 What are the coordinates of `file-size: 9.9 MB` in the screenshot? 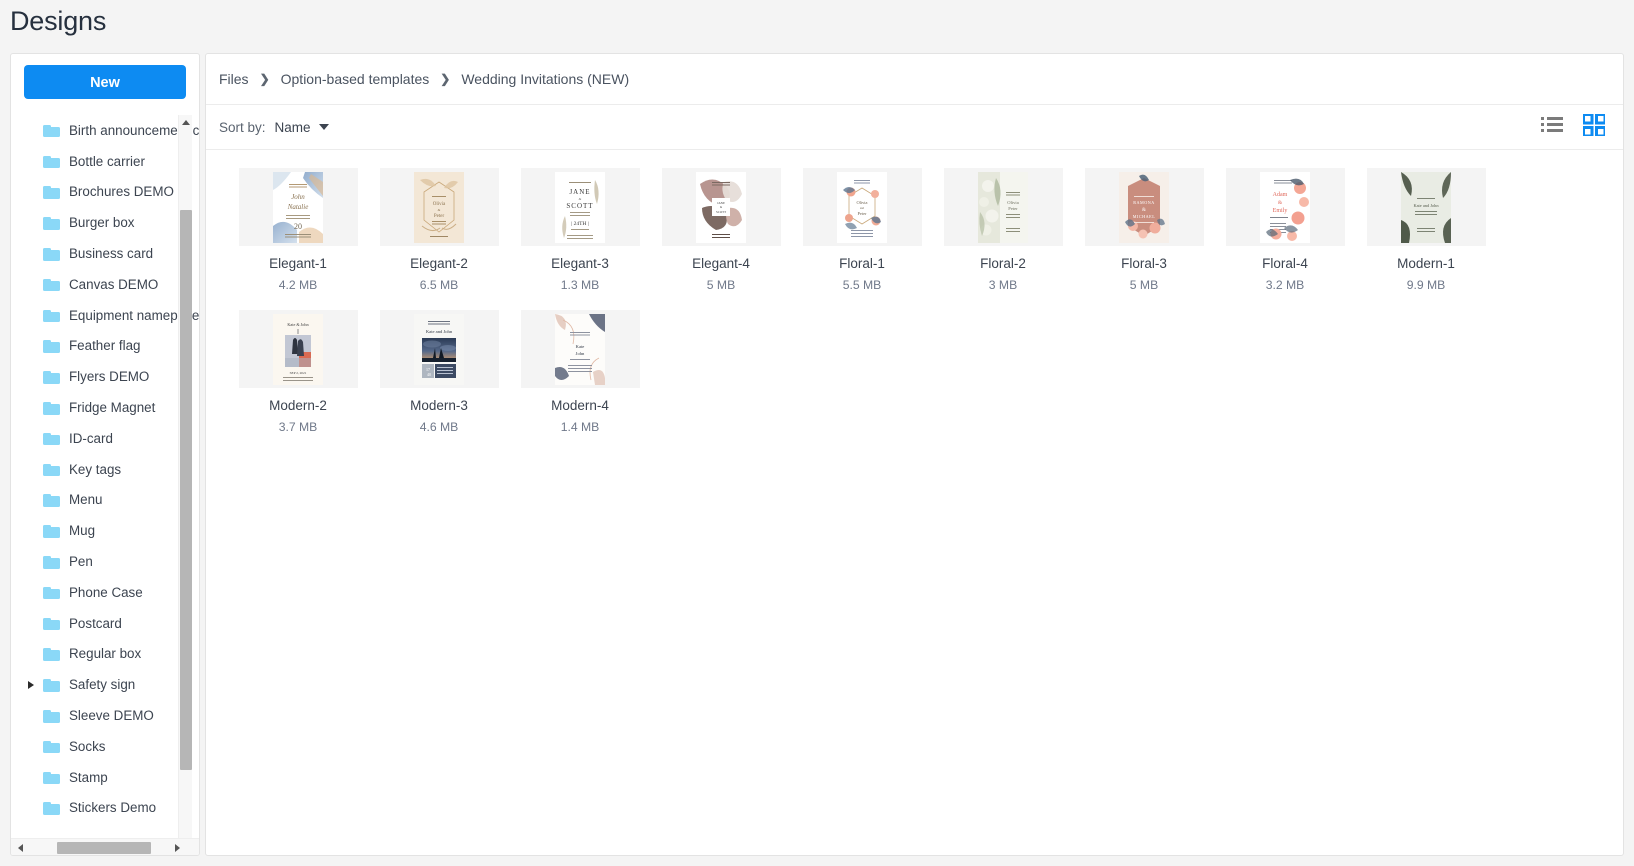 It's located at (1426, 285).